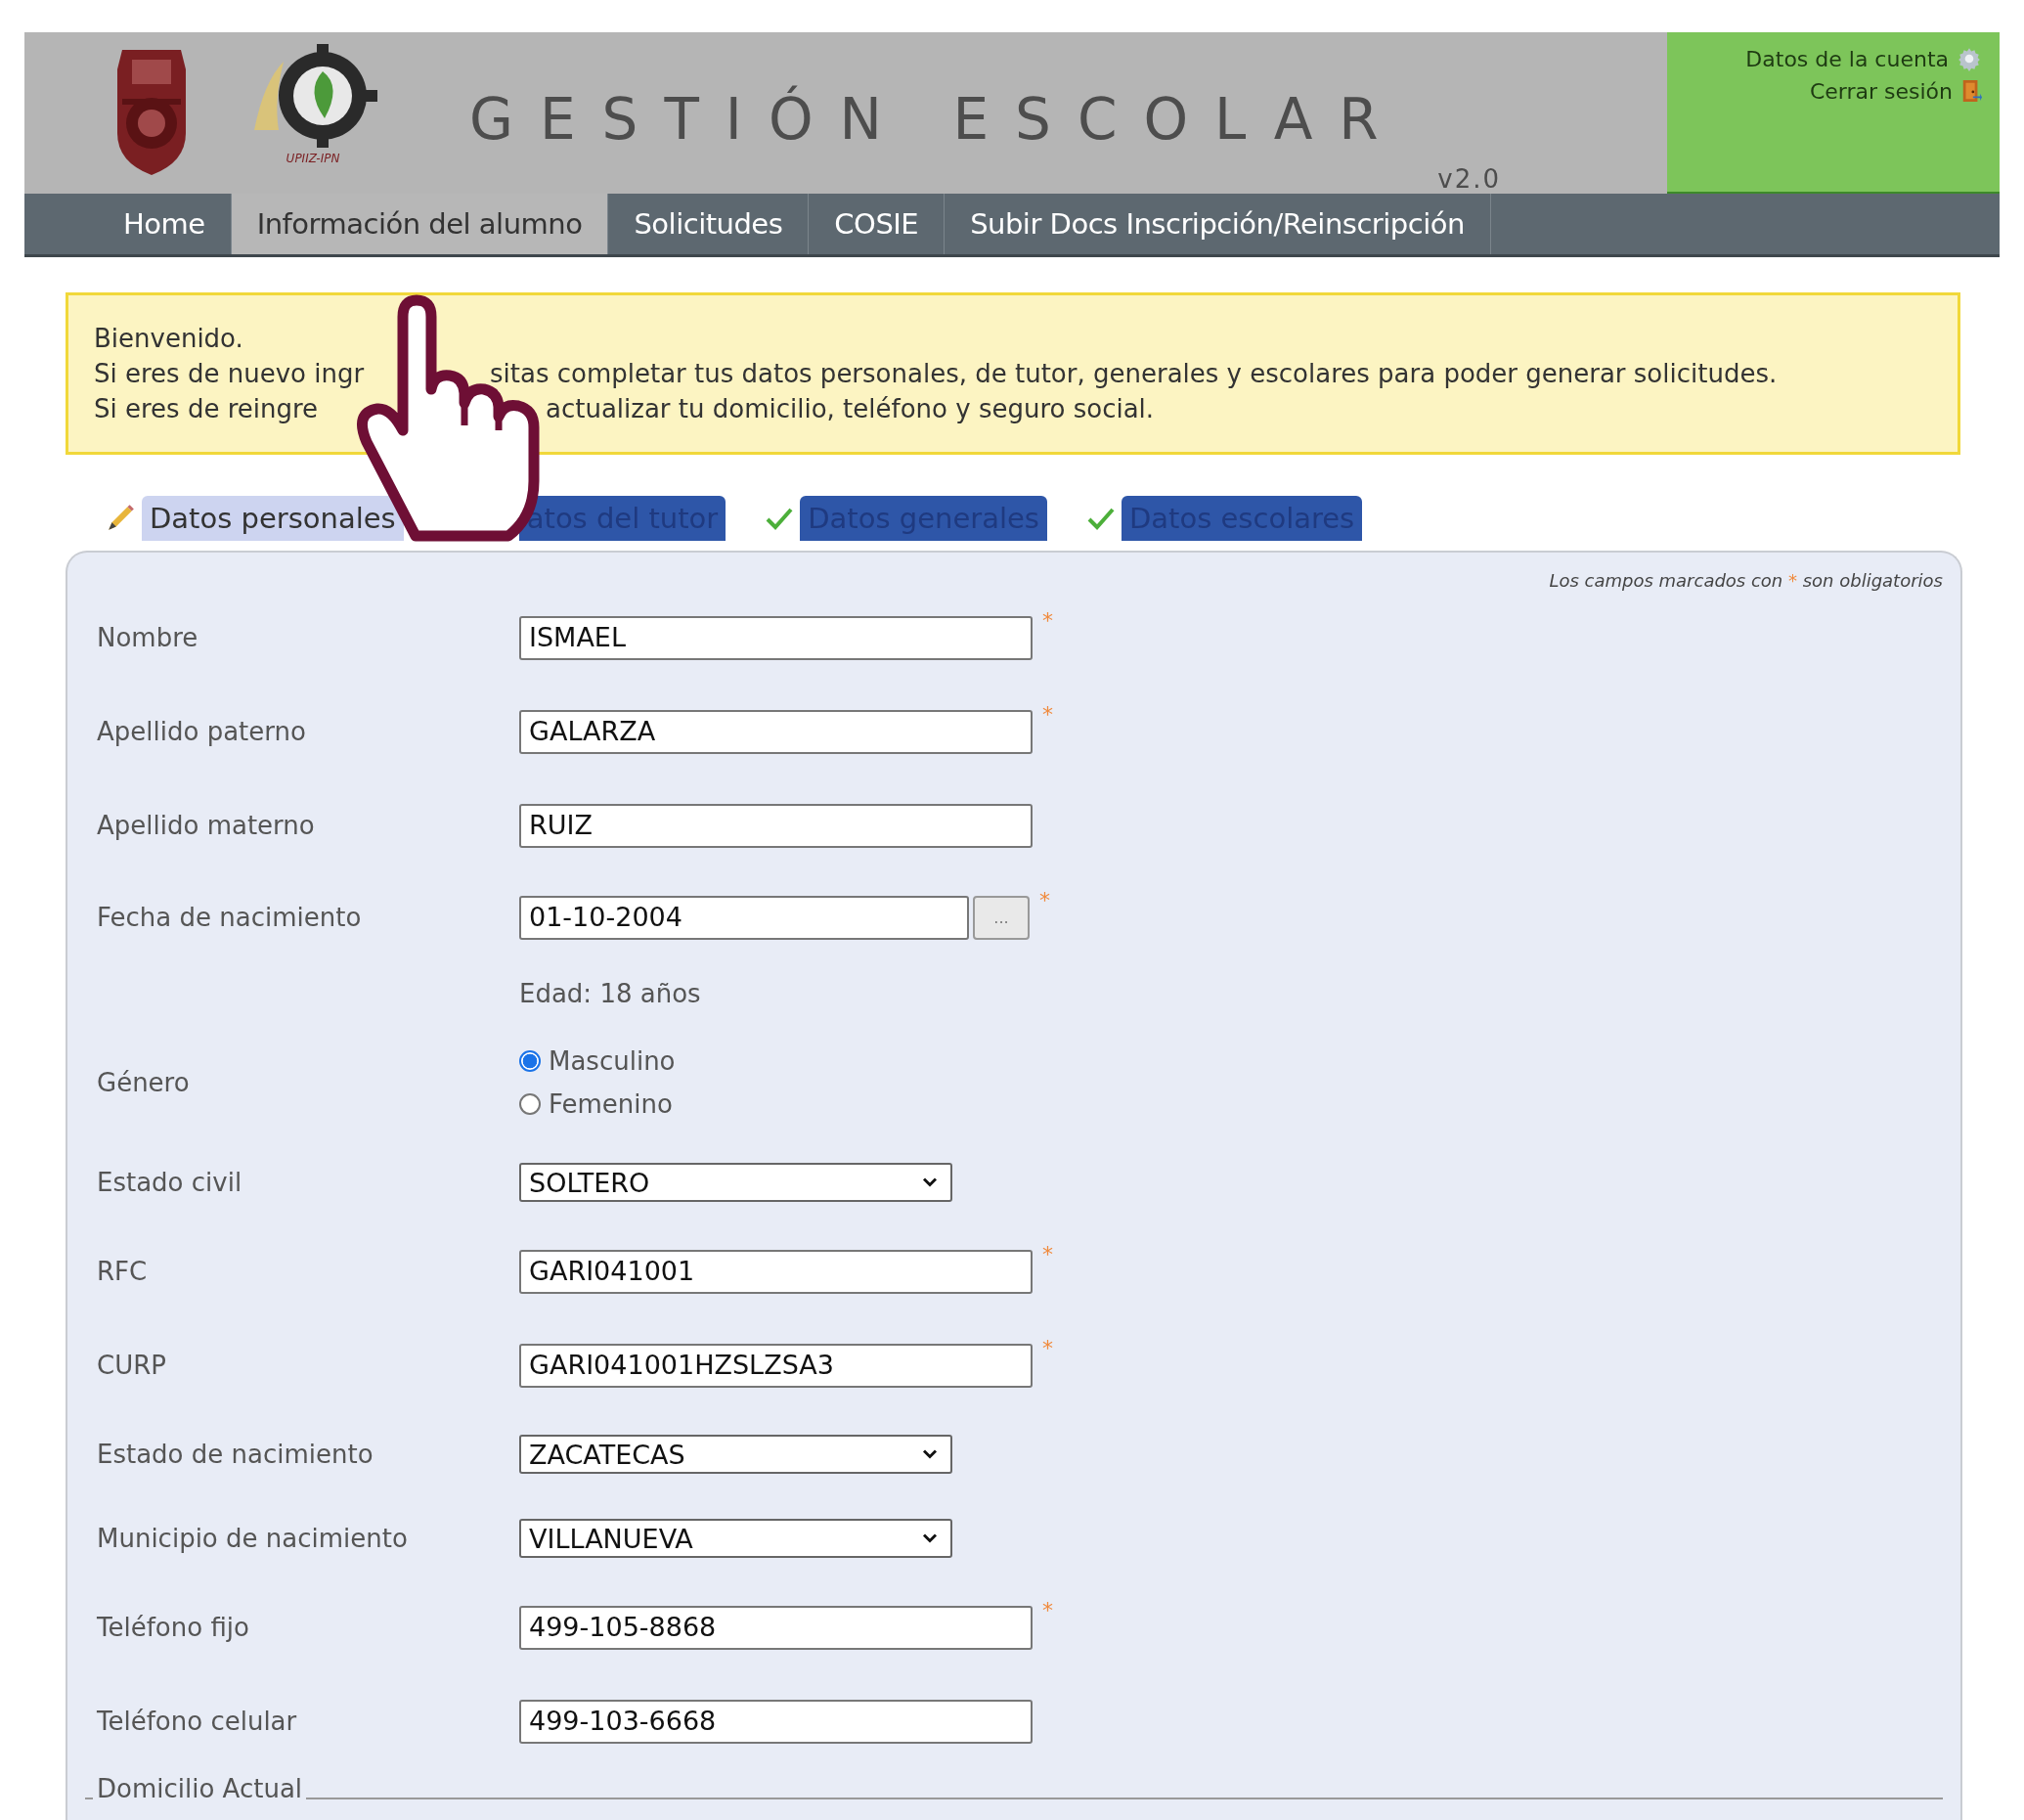 This screenshot has height=1820, width=2024. I want to click on age-text: Edad: 18 años, so click(610, 993).